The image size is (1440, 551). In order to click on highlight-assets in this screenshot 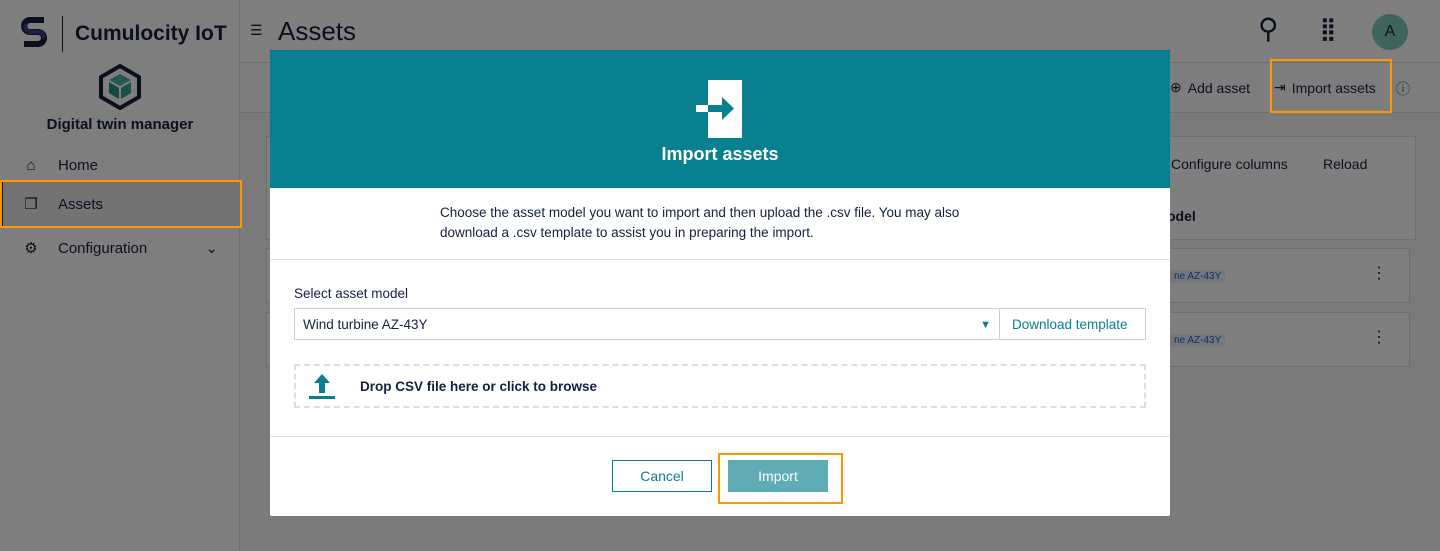, I will do `click(121, 204)`.